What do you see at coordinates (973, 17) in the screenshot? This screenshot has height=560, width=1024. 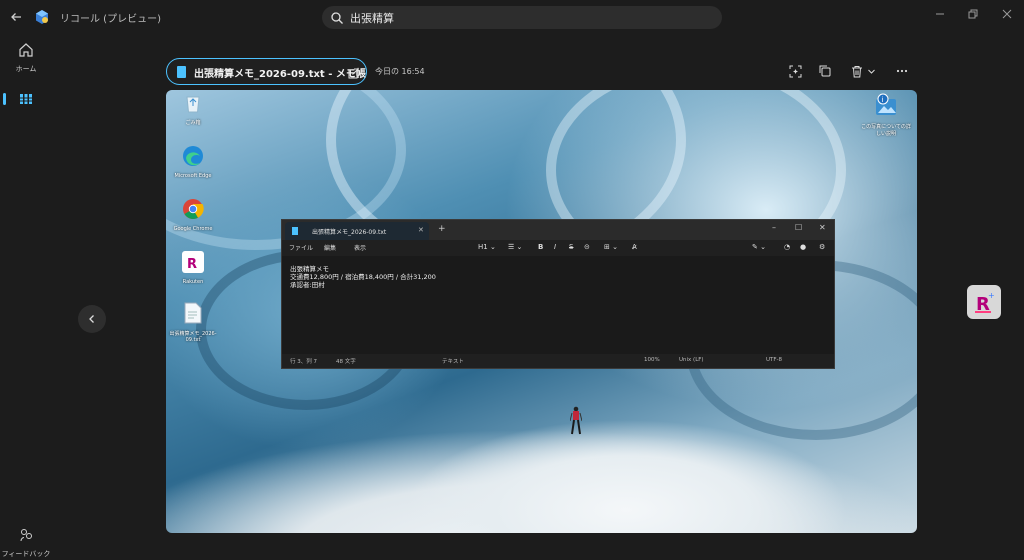 I see `restore-button` at bounding box center [973, 17].